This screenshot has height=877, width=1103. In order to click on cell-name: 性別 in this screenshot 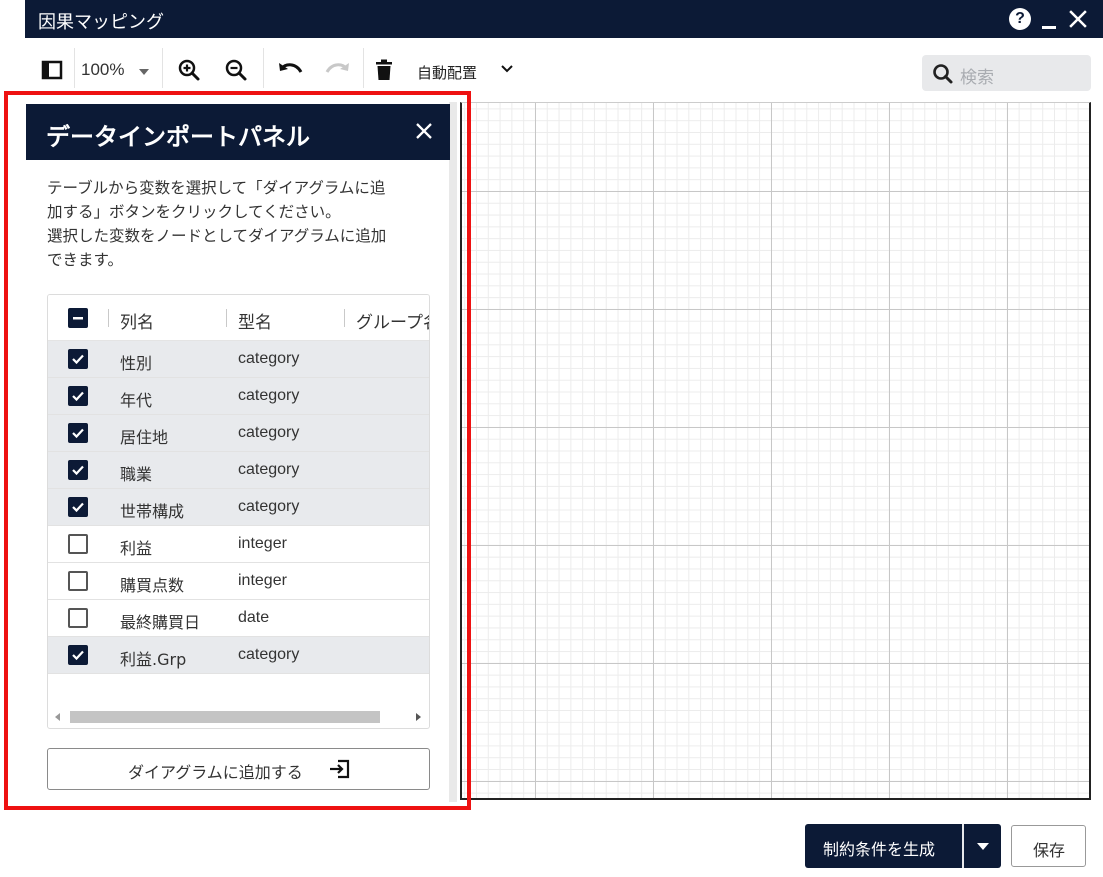, I will do `click(136, 363)`.